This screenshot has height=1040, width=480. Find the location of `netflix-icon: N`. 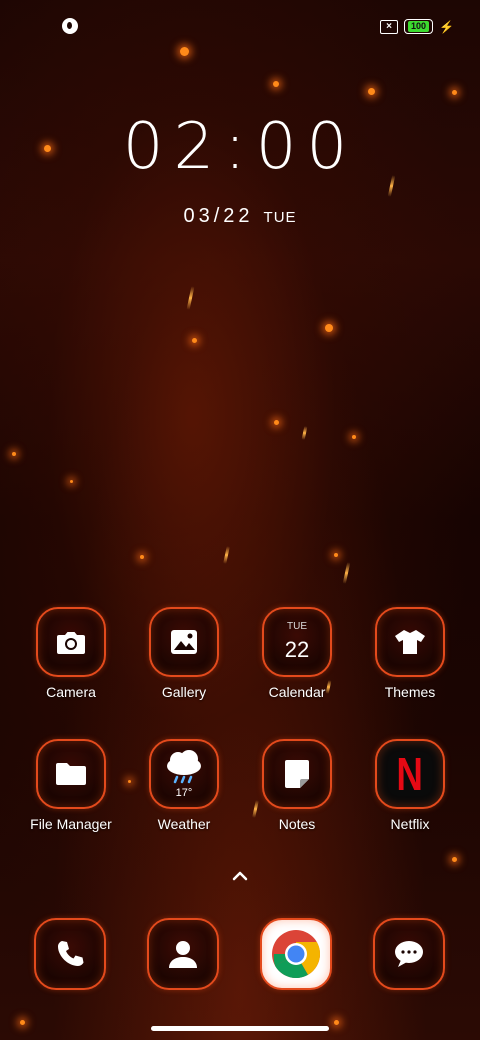

netflix-icon: N is located at coordinates (410, 774).